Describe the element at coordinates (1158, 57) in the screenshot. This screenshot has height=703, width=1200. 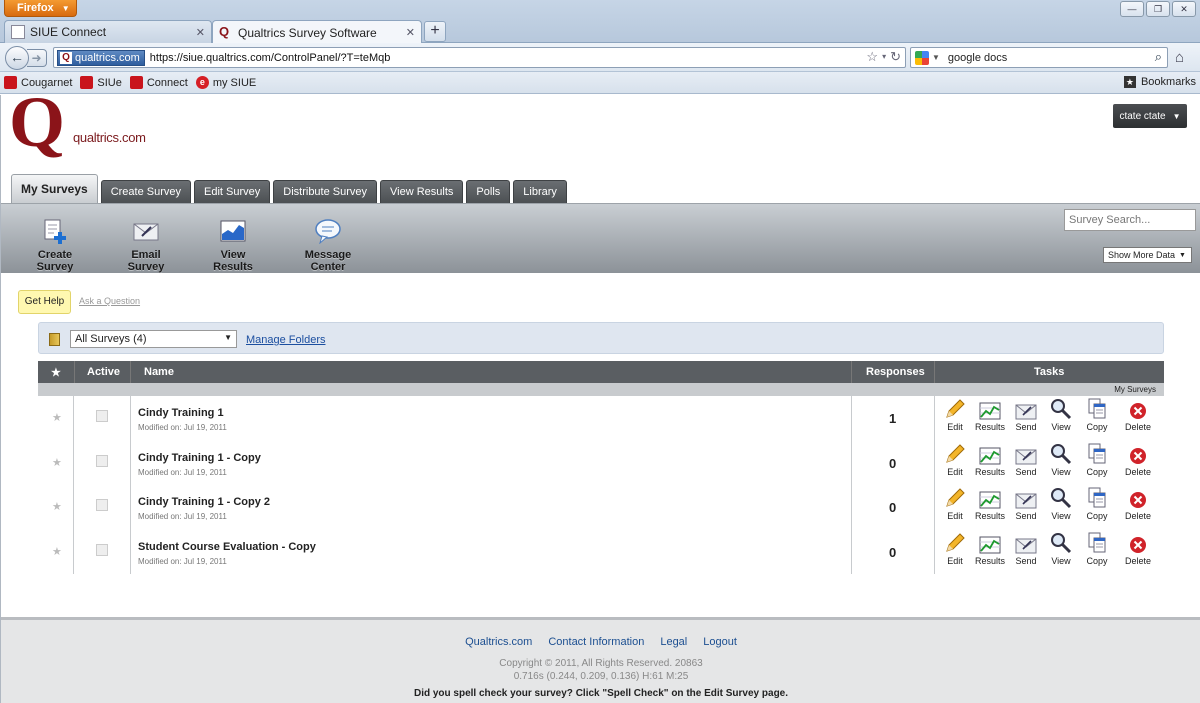
I see `search-icon: ⌕` at that location.